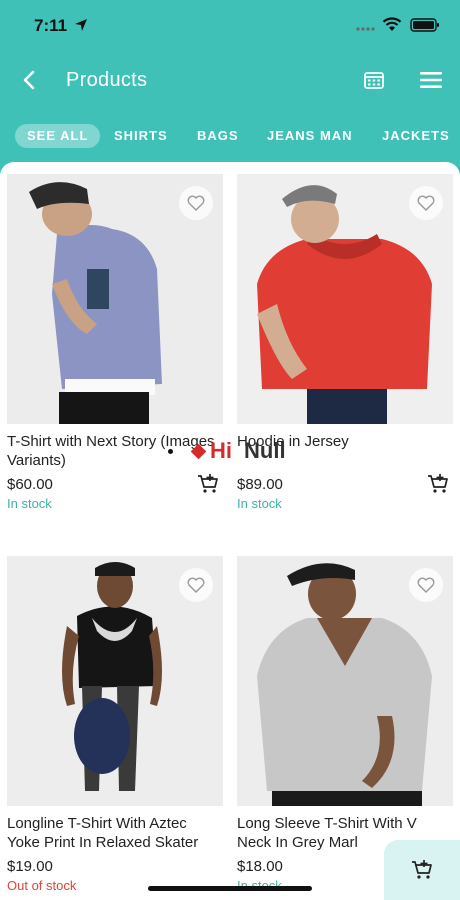 The image size is (460, 900). I want to click on status-bar: 7:11, so click(230, 25).